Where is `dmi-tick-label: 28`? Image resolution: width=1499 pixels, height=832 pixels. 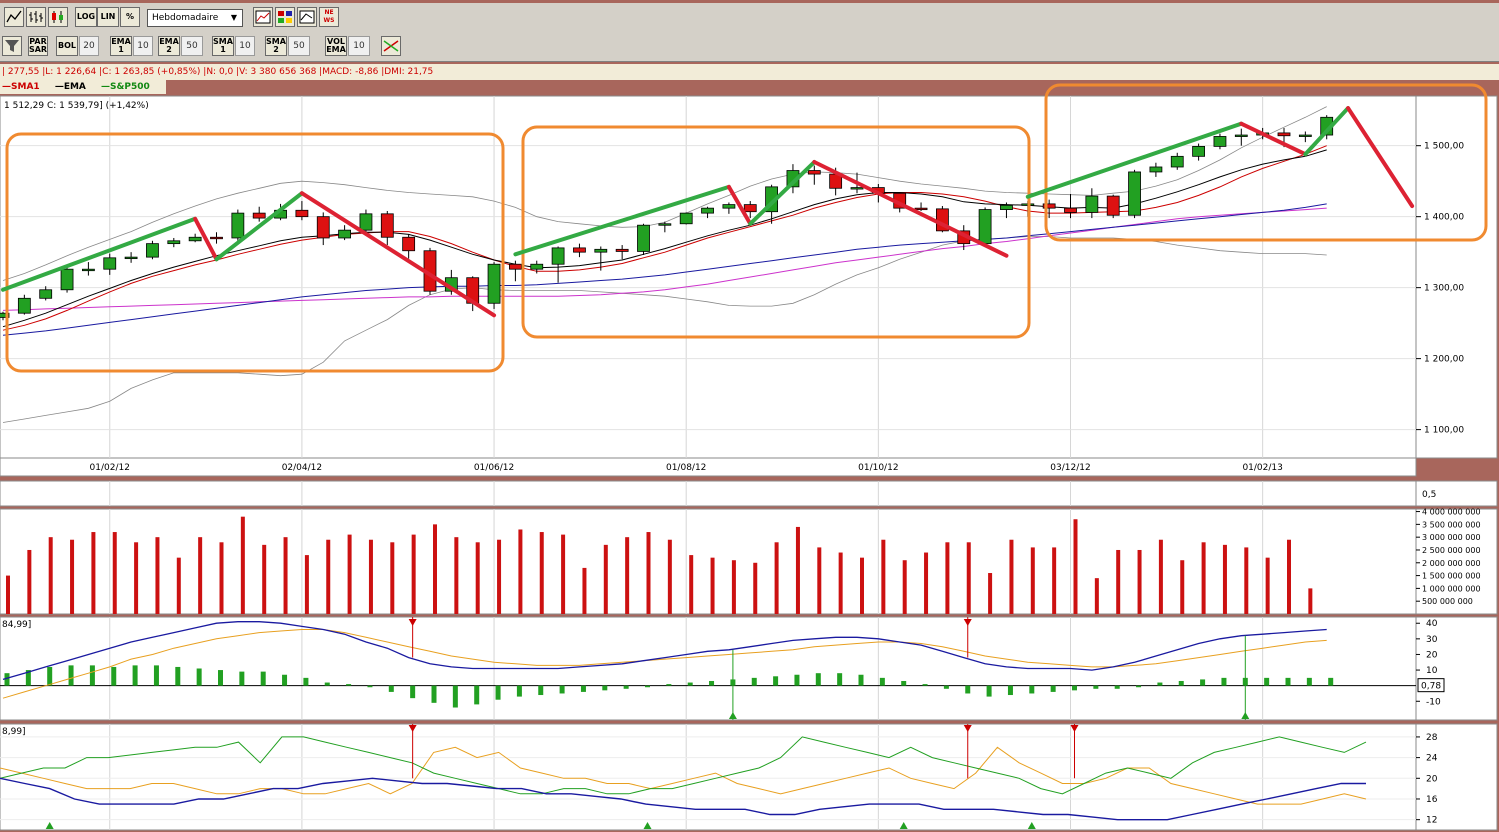 dmi-tick-label: 28 is located at coordinates (1432, 738).